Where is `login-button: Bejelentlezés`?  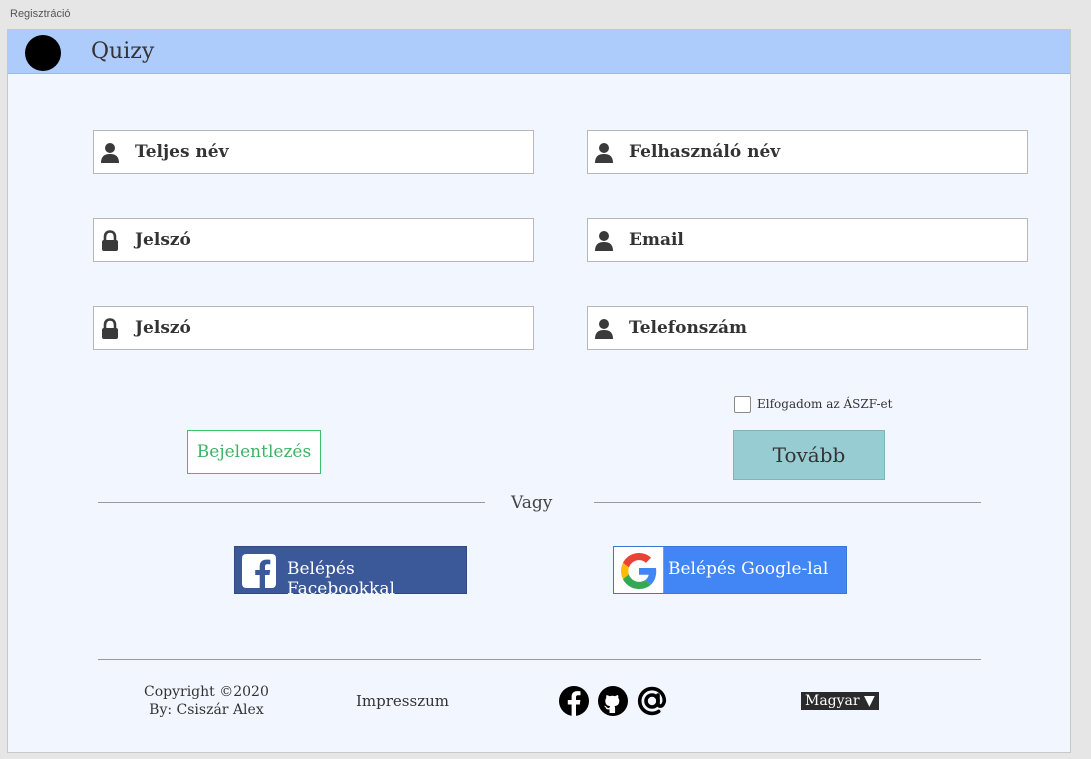 login-button: Bejelentlezés is located at coordinates (254, 452).